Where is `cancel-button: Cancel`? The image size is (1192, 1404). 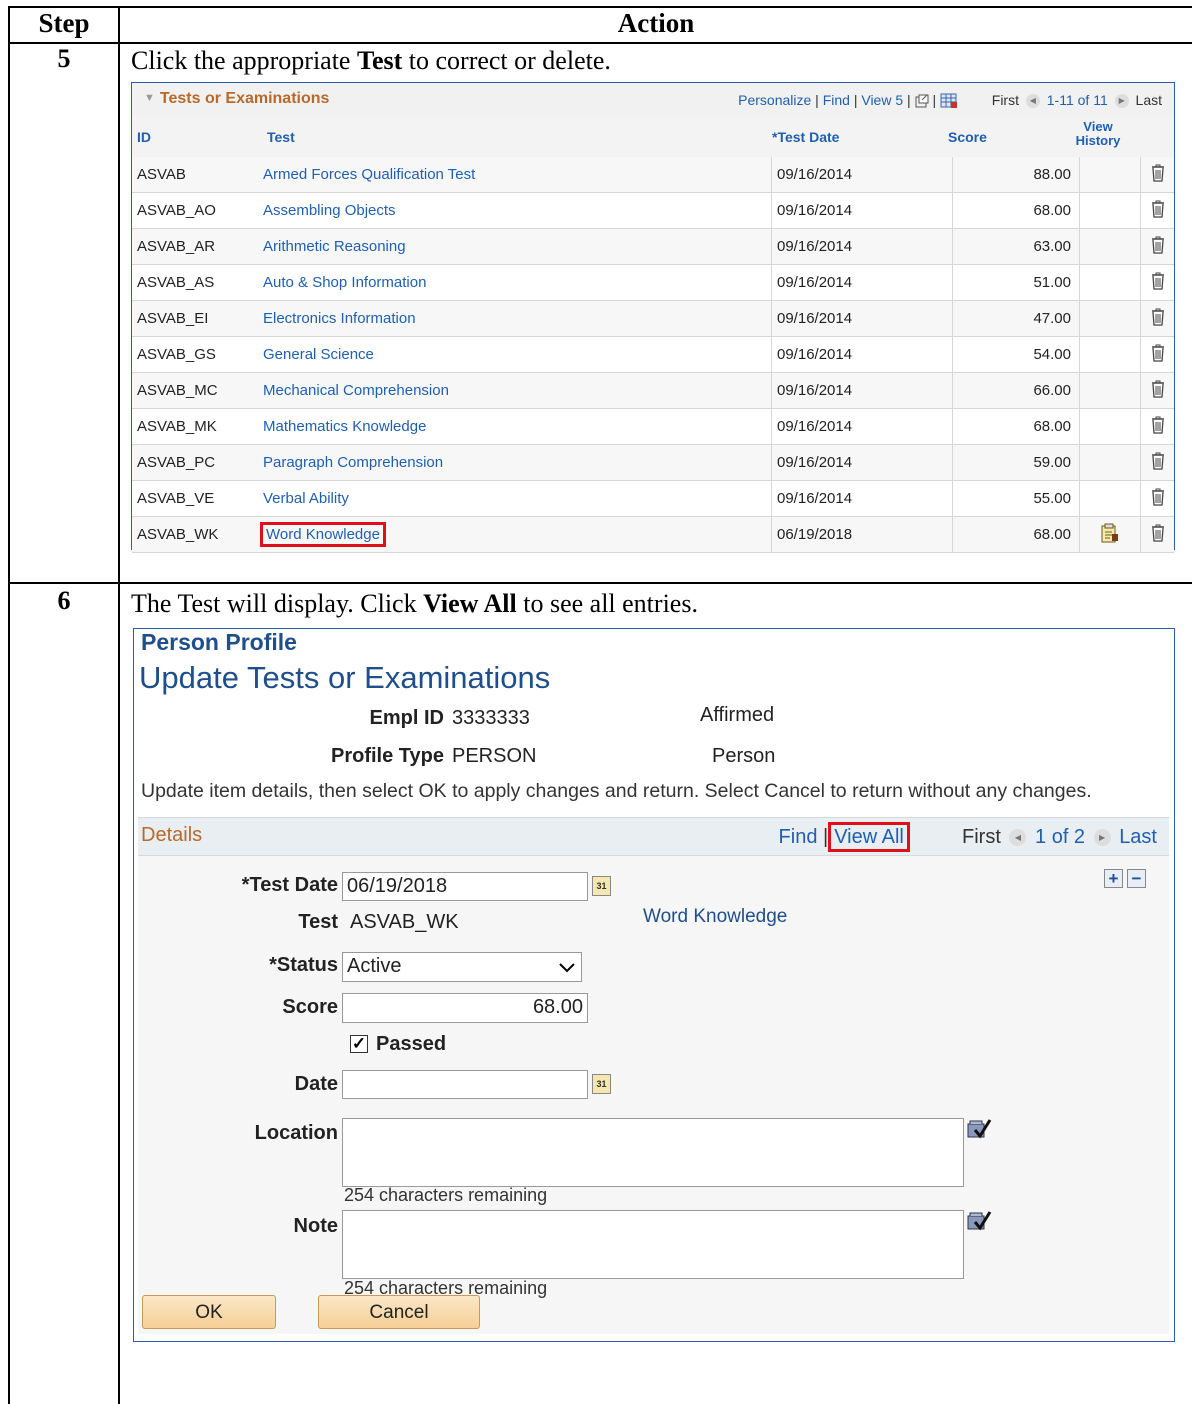 cancel-button: Cancel is located at coordinates (399, 1312).